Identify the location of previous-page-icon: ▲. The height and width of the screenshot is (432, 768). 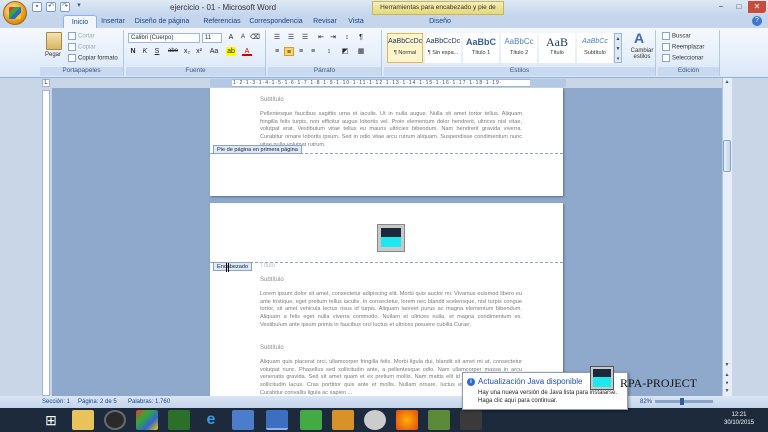
(727, 376).